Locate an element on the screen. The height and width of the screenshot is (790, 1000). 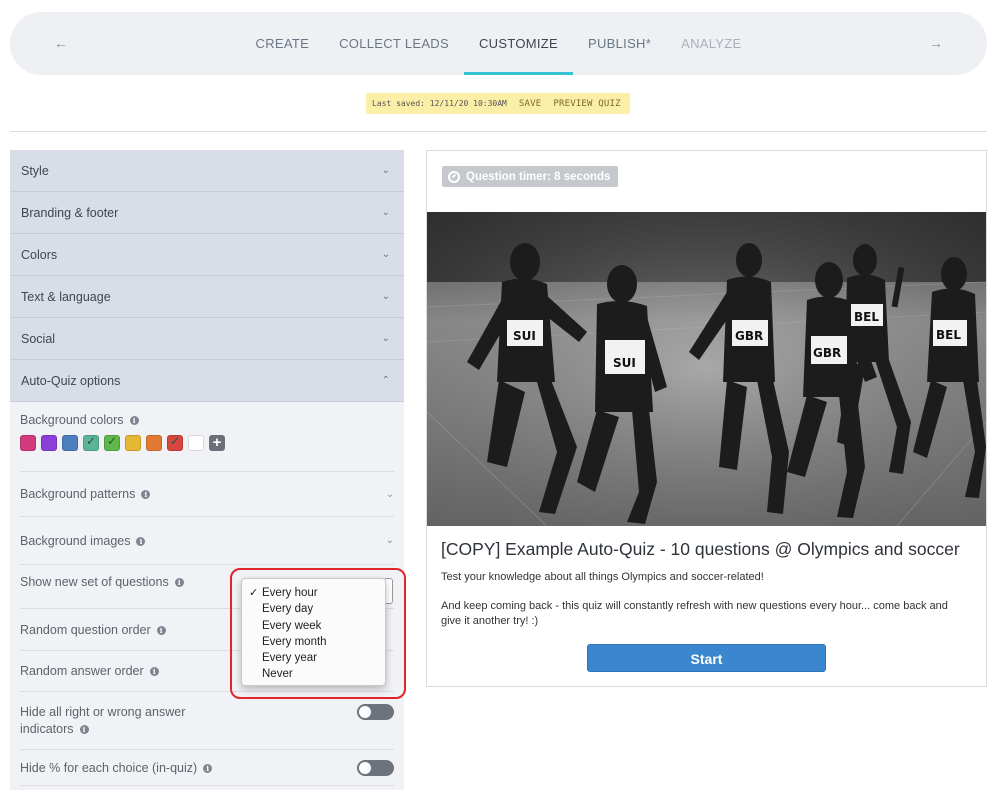
option-label: Every hour is located at coordinates (290, 593).